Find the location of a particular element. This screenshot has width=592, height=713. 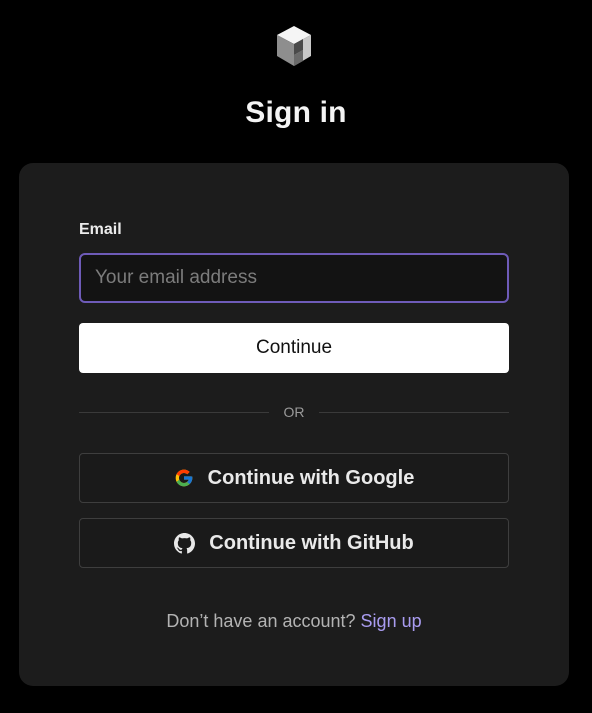

continue-button: Continue is located at coordinates (294, 348).